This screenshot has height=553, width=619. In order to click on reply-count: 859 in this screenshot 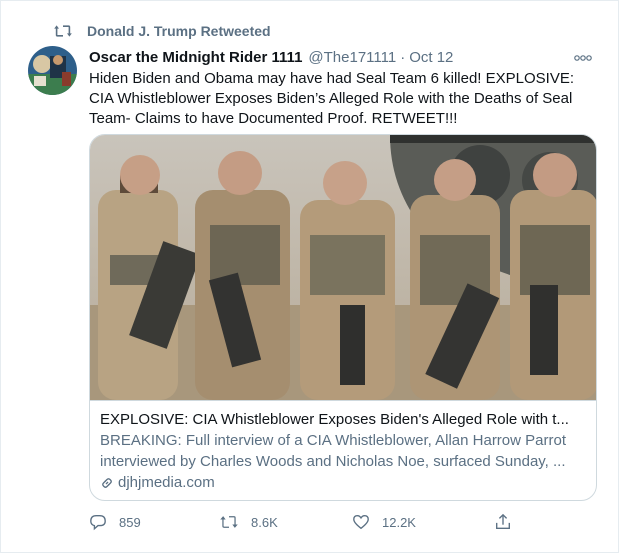, I will do `click(130, 522)`.